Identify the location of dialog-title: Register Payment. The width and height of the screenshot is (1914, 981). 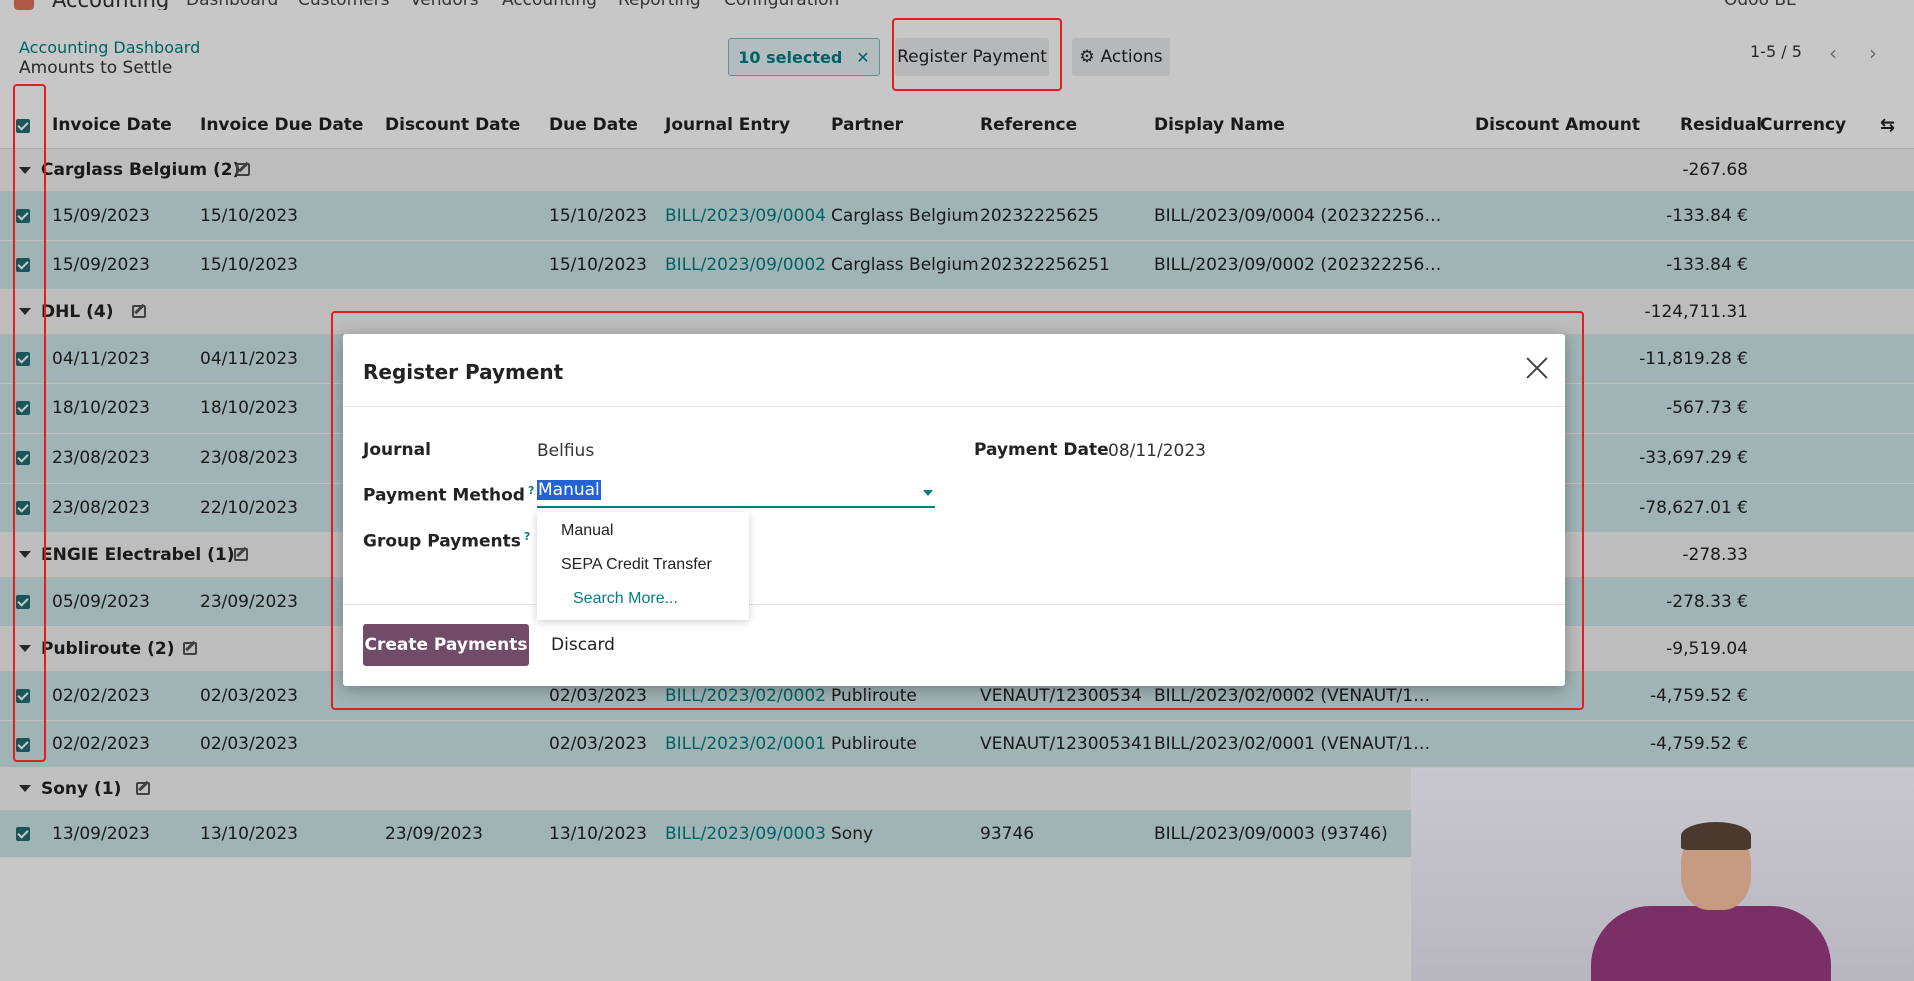
(463, 372).